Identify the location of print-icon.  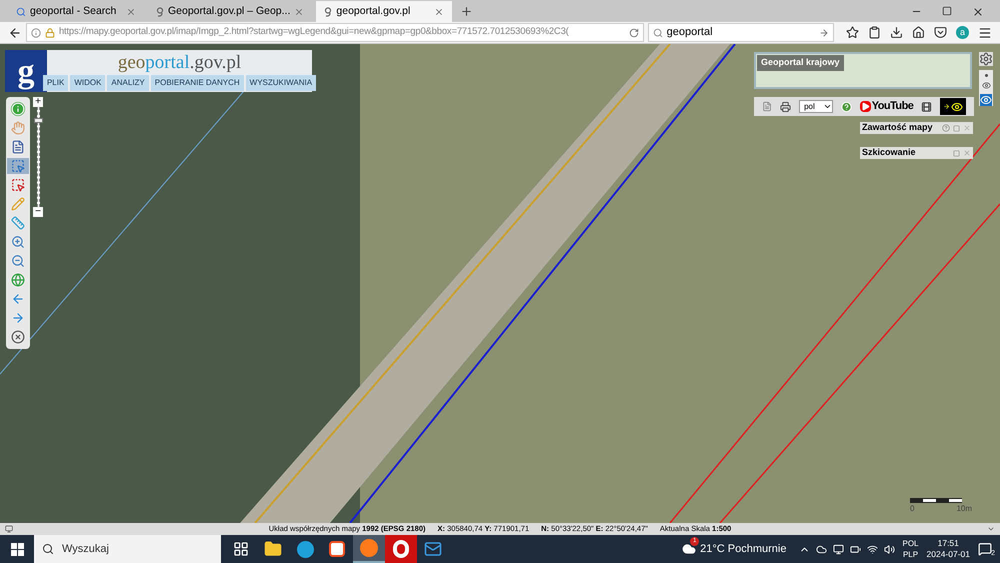
(786, 106).